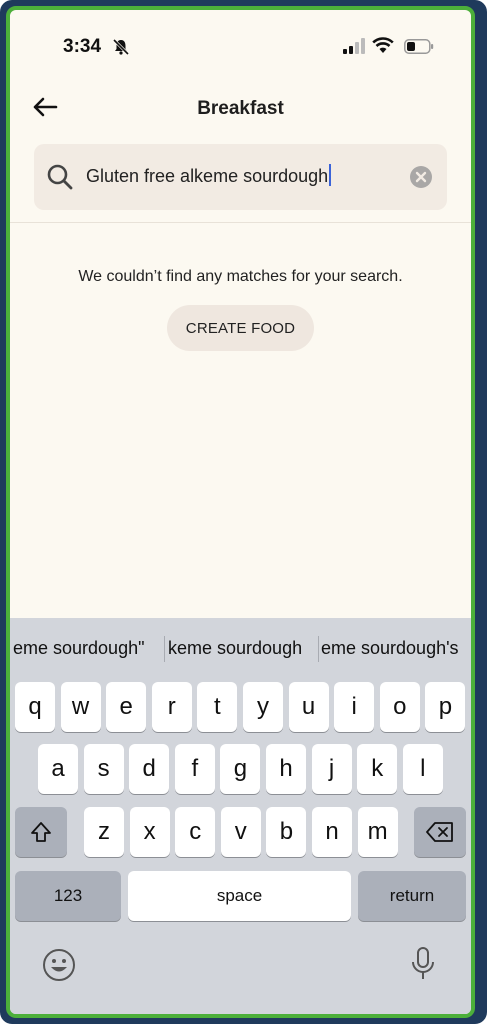  I want to click on silent-bell-icon, so click(121, 47).